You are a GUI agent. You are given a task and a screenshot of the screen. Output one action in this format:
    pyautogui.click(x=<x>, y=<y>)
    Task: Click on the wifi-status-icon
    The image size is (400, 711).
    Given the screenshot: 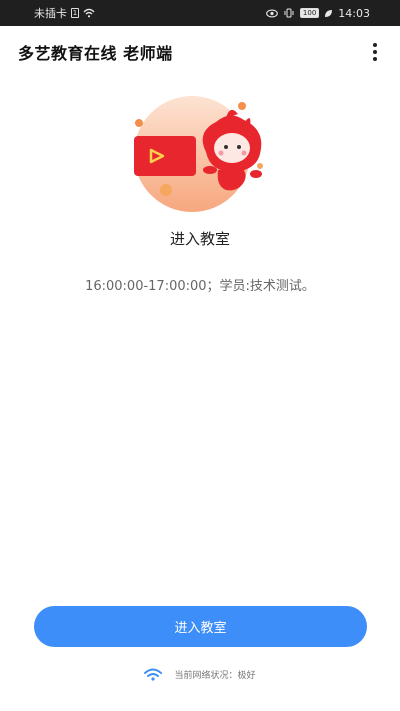 What is the action you would take?
    pyautogui.click(x=89, y=13)
    